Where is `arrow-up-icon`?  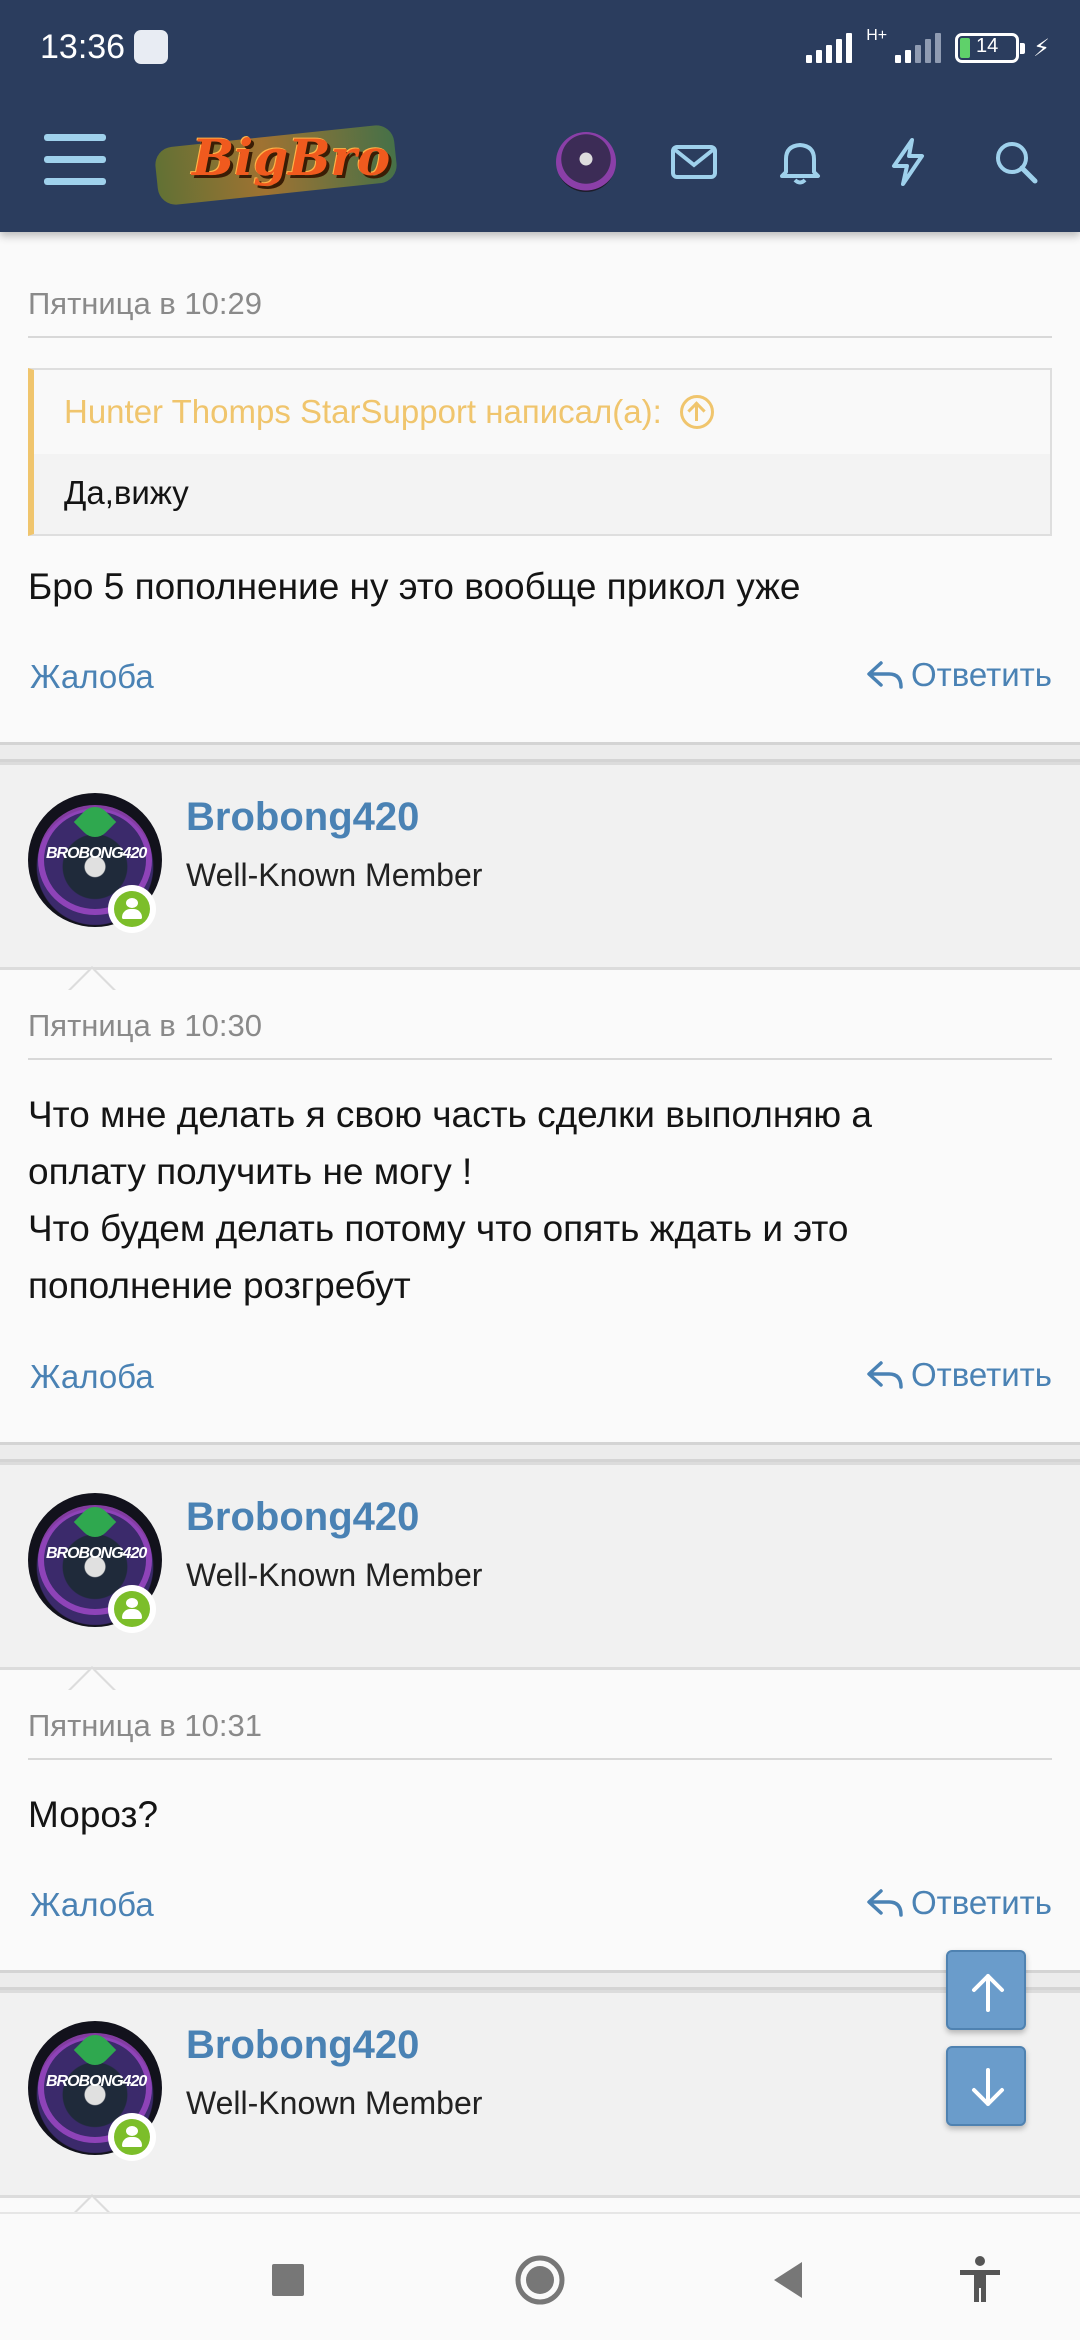
arrow-up-icon is located at coordinates (988, 1993).